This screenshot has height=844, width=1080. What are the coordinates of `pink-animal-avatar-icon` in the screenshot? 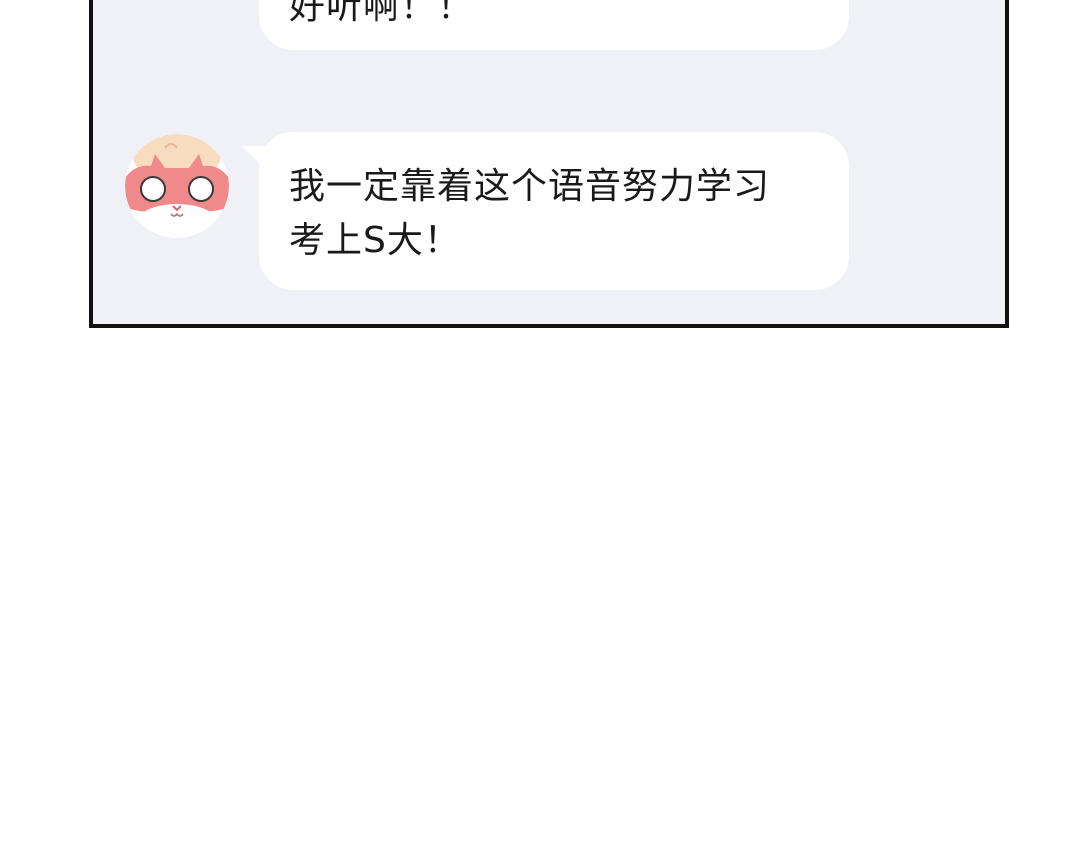 It's located at (177, 186).